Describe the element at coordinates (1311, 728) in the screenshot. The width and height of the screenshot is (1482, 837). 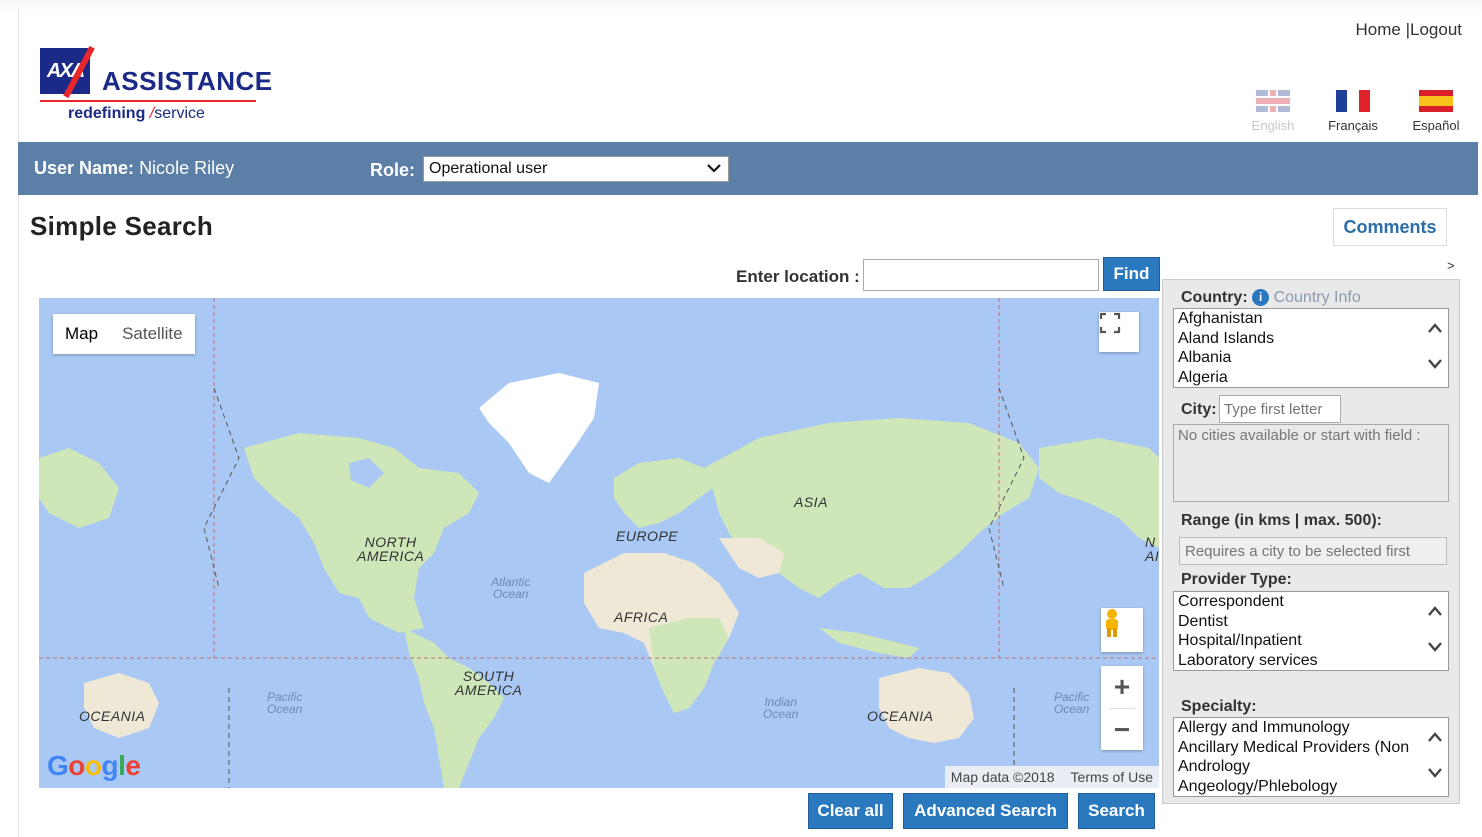
I see `list-item: Allergy and Immunology` at that location.